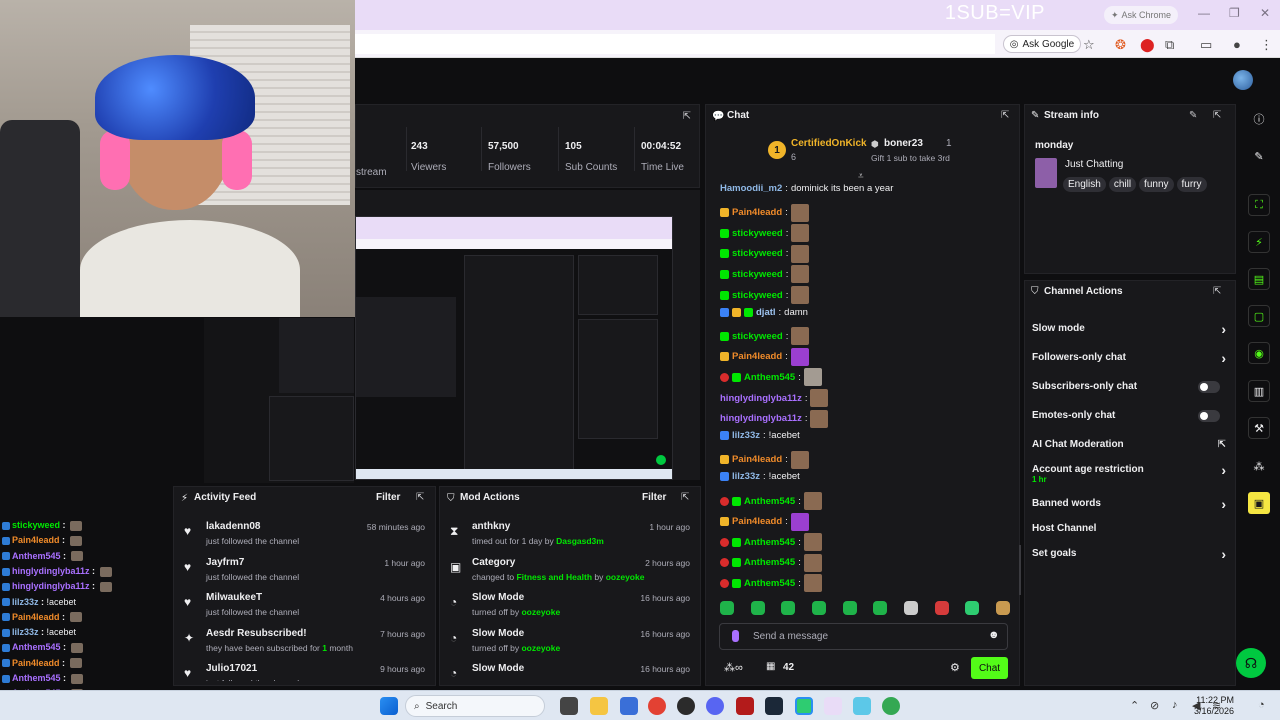  I want to click on toggle-switch, so click(1209, 387).